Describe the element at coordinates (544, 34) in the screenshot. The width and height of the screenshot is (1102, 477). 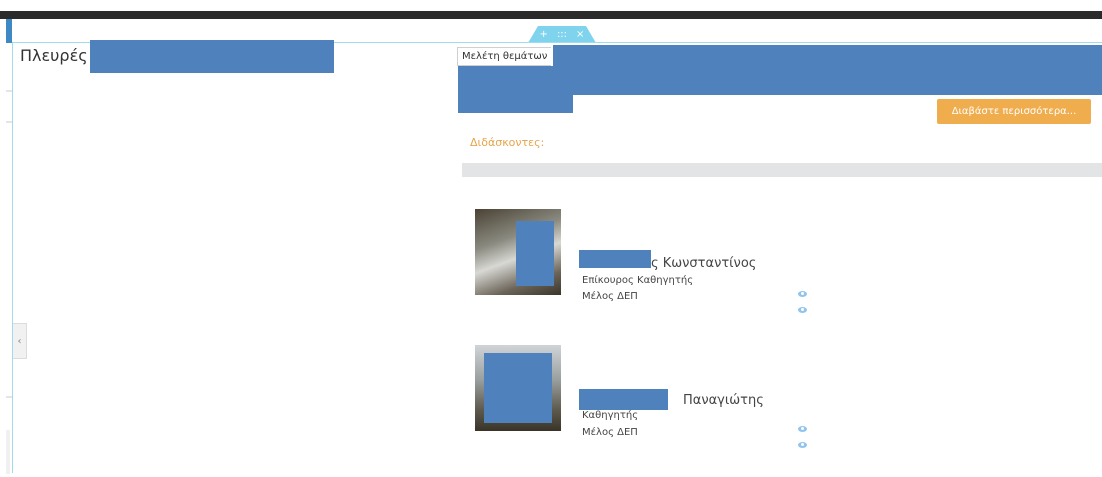
I see `add-icon: +` at that location.